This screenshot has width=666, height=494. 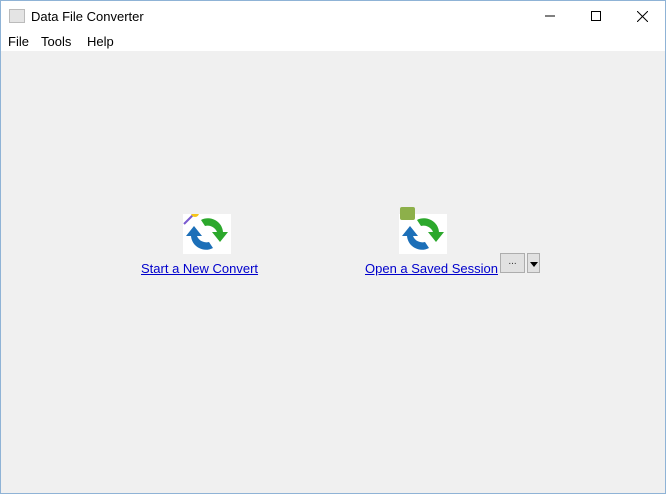 What do you see at coordinates (423, 234) in the screenshot?
I see `open-session-icon` at bounding box center [423, 234].